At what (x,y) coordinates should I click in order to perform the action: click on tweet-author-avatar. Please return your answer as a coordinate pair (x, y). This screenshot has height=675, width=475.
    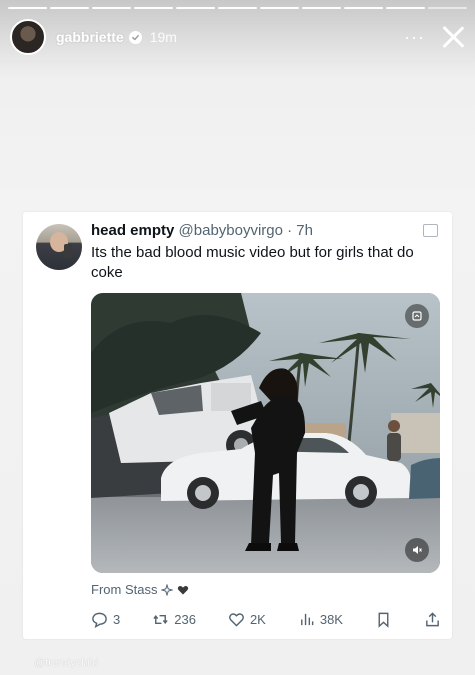
    Looking at the image, I should click on (59, 247).